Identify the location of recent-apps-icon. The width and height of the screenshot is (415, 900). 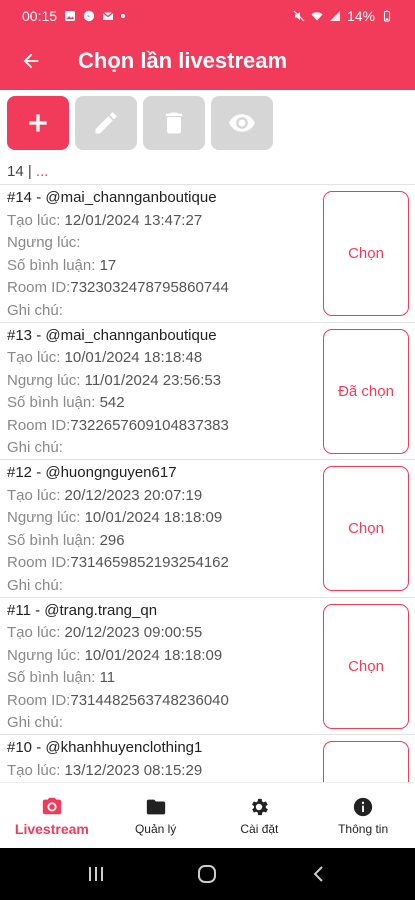
(95, 874).